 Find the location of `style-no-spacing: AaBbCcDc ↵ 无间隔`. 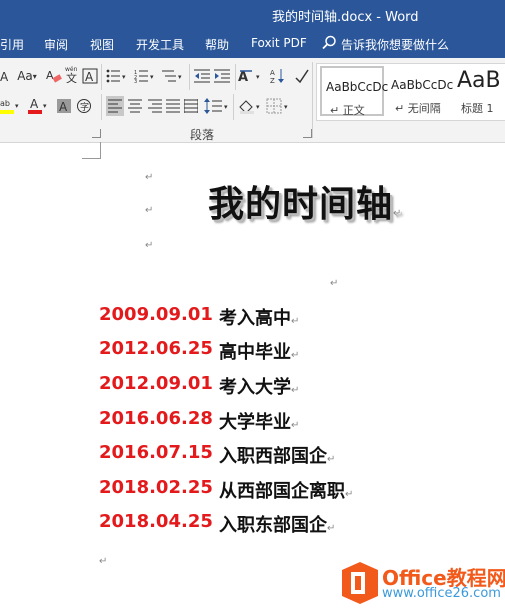

style-no-spacing: AaBbCcDc ↵ 无间隔 is located at coordinates (420, 91).